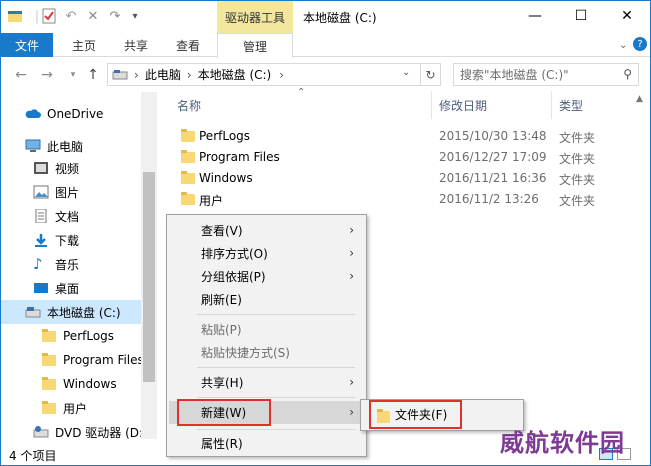 Image resolution: width=651 pixels, height=466 pixels. I want to click on column-header-name: 名称, so click(189, 107).